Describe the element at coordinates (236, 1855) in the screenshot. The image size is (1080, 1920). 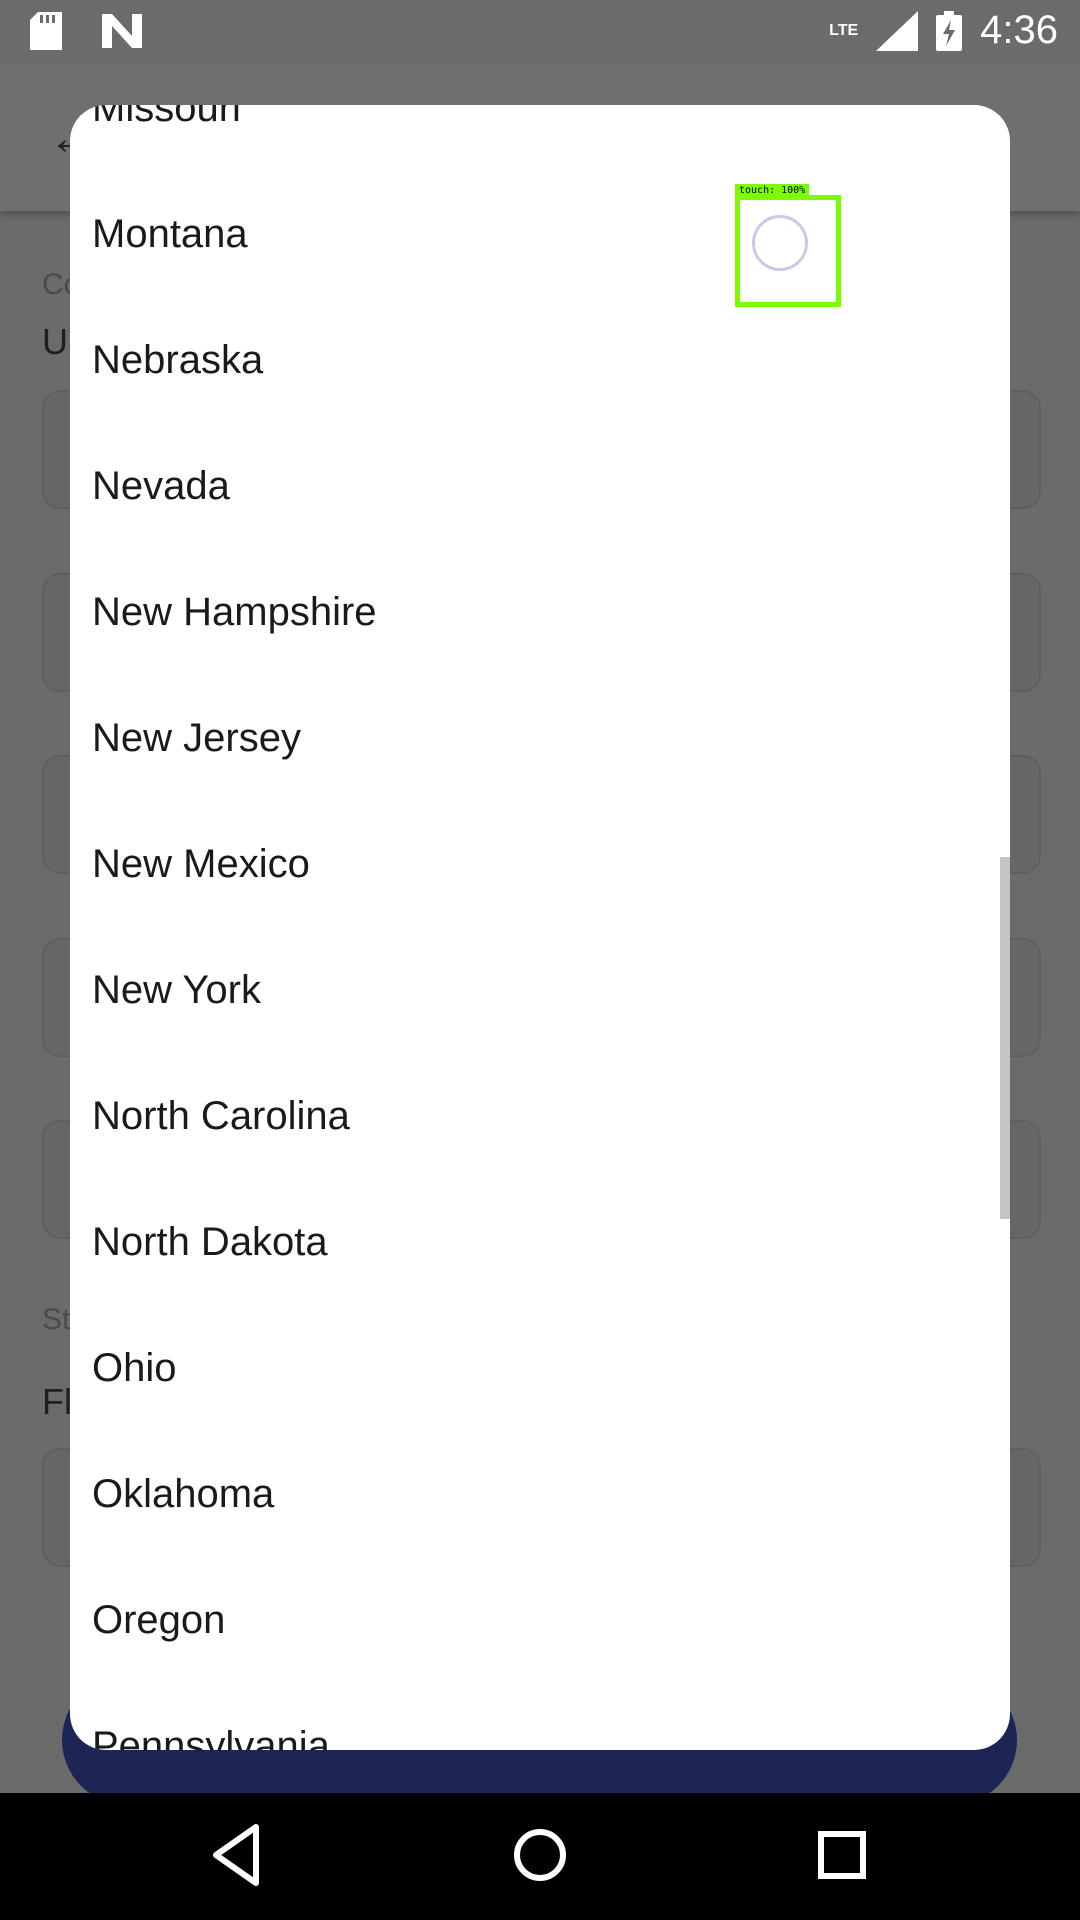
I see `back-icon` at that location.